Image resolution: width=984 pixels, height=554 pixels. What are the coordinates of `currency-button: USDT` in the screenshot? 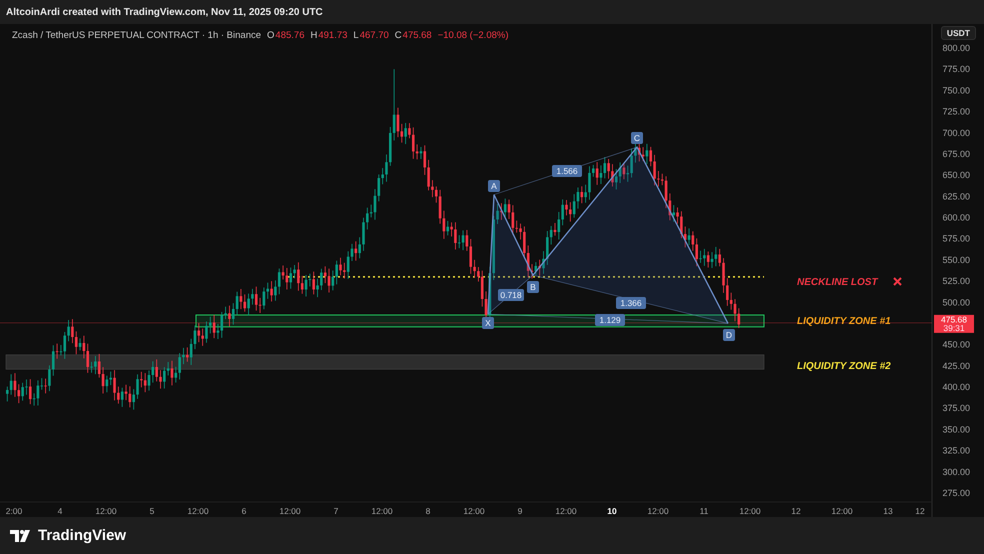 It's located at (958, 33).